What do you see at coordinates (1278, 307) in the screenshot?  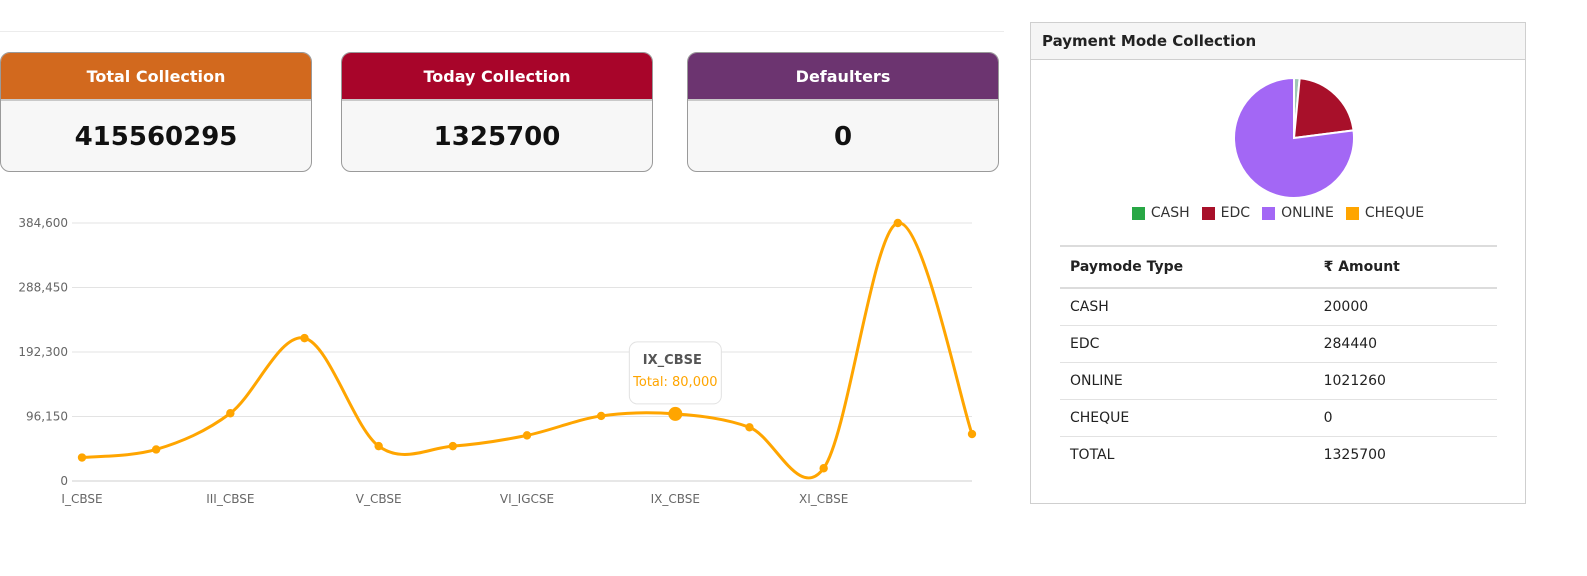 I see `table-row: CASH 20000` at bounding box center [1278, 307].